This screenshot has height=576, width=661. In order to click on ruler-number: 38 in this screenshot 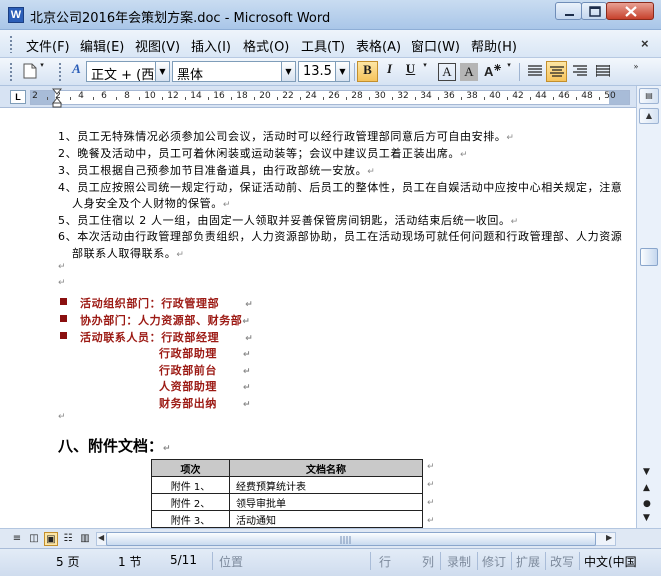, I will do `click(472, 96)`.